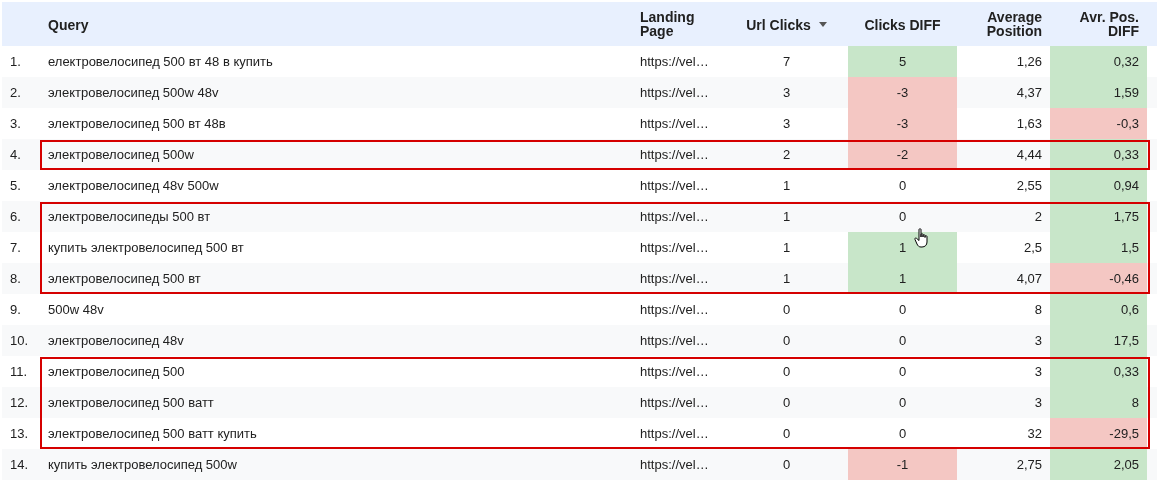 The image size is (1157, 484). Describe the element at coordinates (336, 154) in the screenshot. I see `table-cell: электровелосипед 500w` at that location.